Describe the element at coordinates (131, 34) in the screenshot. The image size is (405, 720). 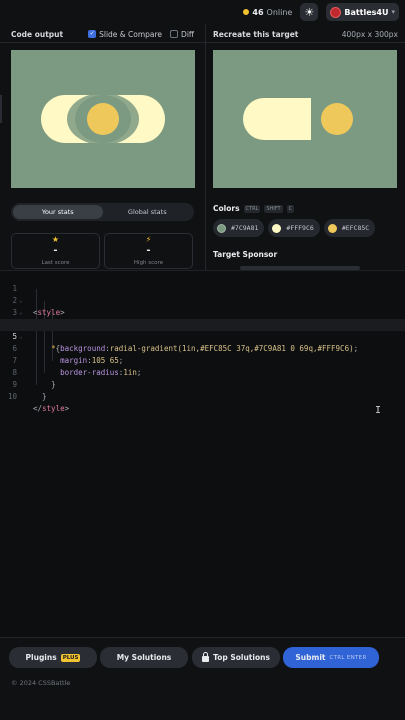
I see `slide-compare-label: Slide & Compare` at that location.